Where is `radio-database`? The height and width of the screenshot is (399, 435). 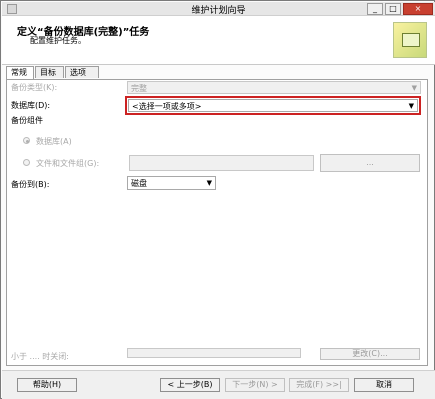
radio-database is located at coordinates (26, 140).